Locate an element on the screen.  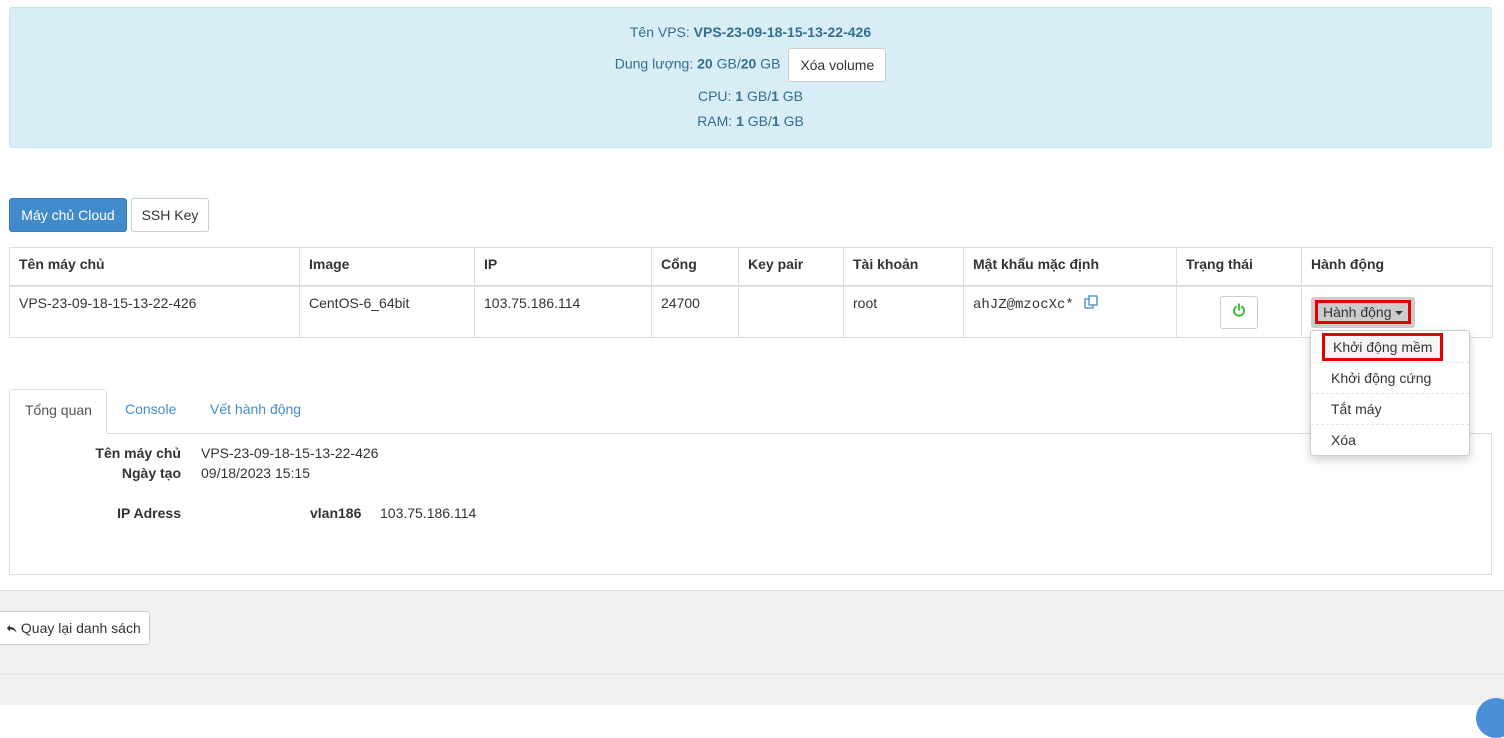
header-port: Cổng is located at coordinates (695, 267).